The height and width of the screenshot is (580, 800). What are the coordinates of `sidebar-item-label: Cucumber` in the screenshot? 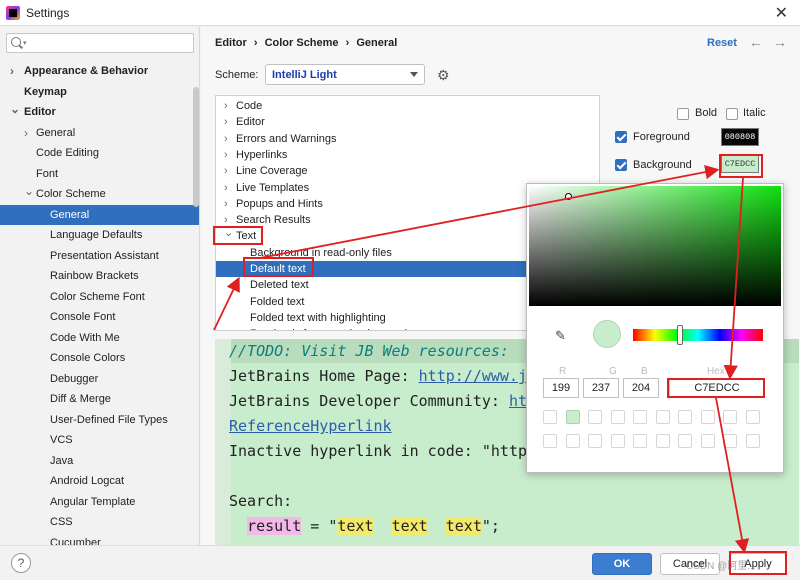 It's located at (75, 541).